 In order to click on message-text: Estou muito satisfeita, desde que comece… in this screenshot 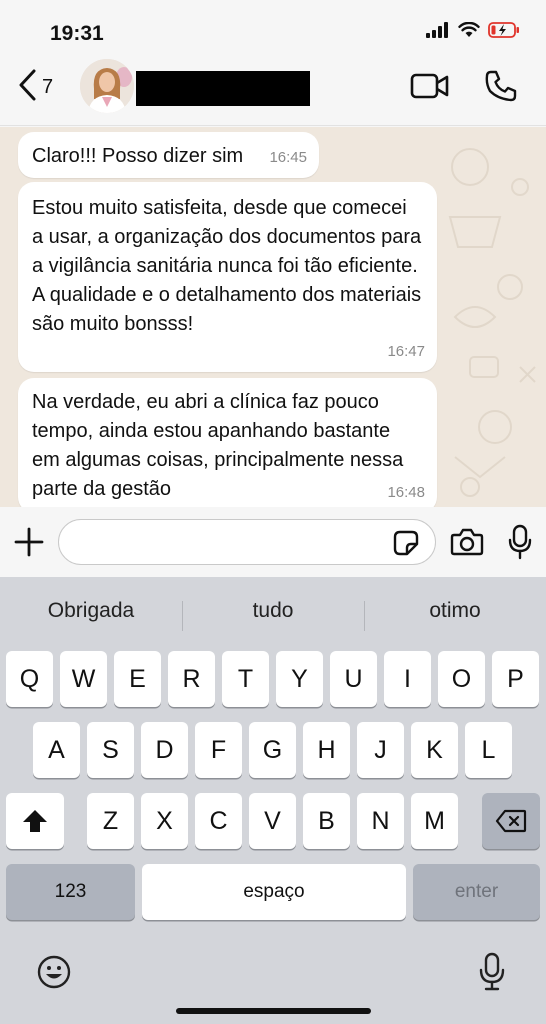, I will do `click(227, 266)`.